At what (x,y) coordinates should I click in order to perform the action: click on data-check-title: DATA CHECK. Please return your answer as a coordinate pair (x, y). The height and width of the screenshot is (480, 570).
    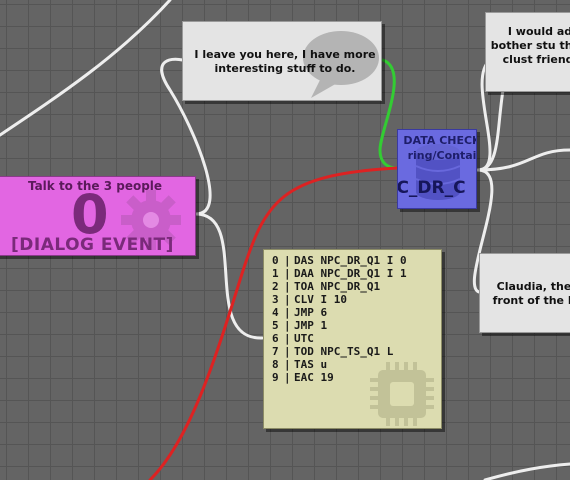
    Looking at the image, I should click on (440, 140).